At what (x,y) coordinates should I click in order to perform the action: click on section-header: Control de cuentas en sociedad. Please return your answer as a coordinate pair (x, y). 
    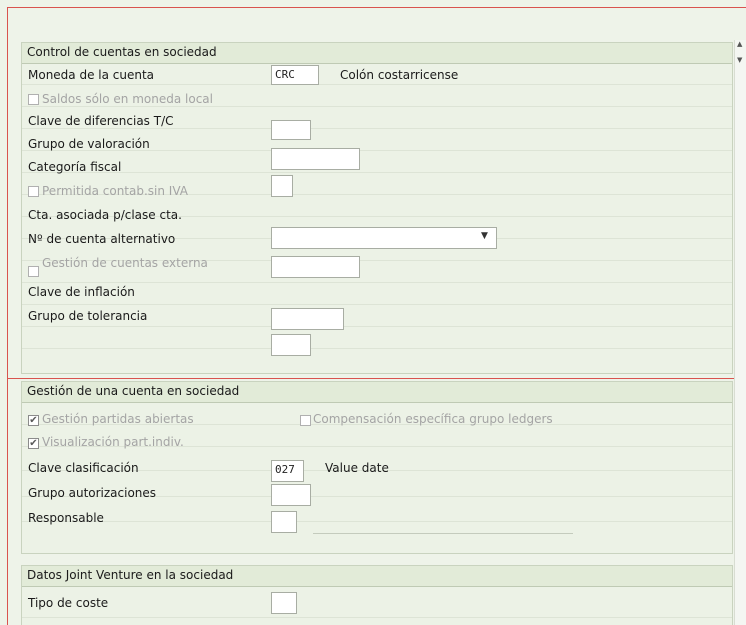
    Looking at the image, I should click on (377, 53).